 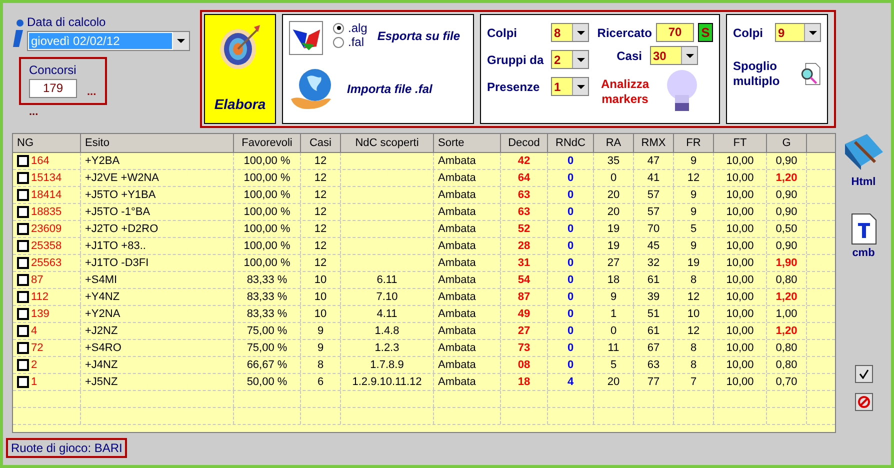 I want to click on dropdown: 30, so click(x=674, y=55).